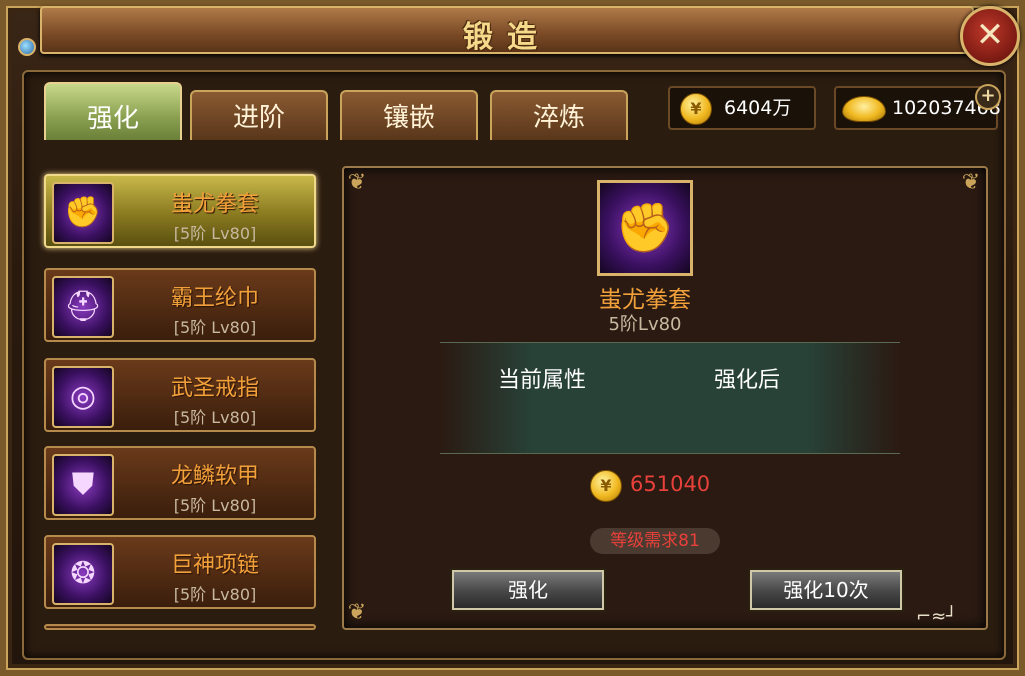 This screenshot has width=1025, height=676. What do you see at coordinates (214, 388) in the screenshot?
I see `equipment-name: 武圣戒指` at bounding box center [214, 388].